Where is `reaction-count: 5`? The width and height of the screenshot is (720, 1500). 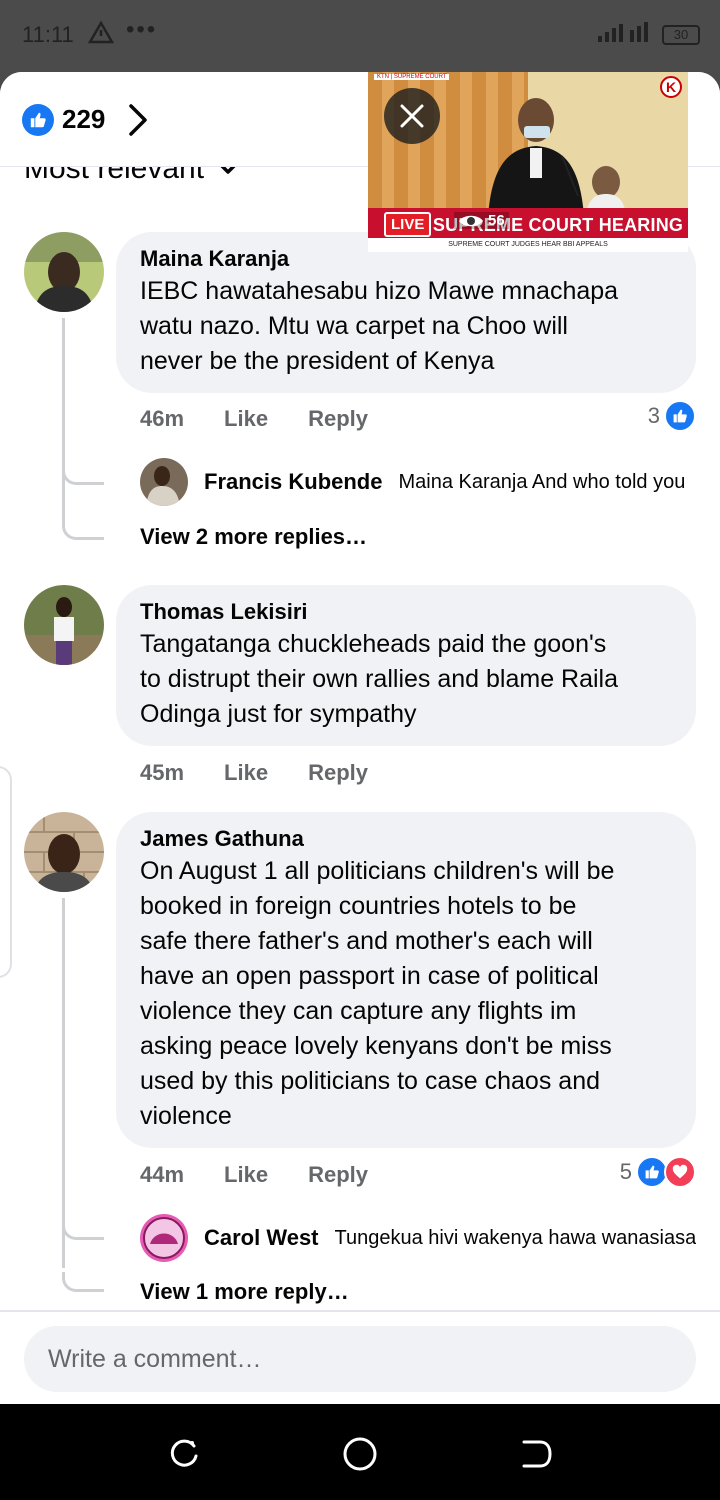 reaction-count: 5 is located at coordinates (625, 1171).